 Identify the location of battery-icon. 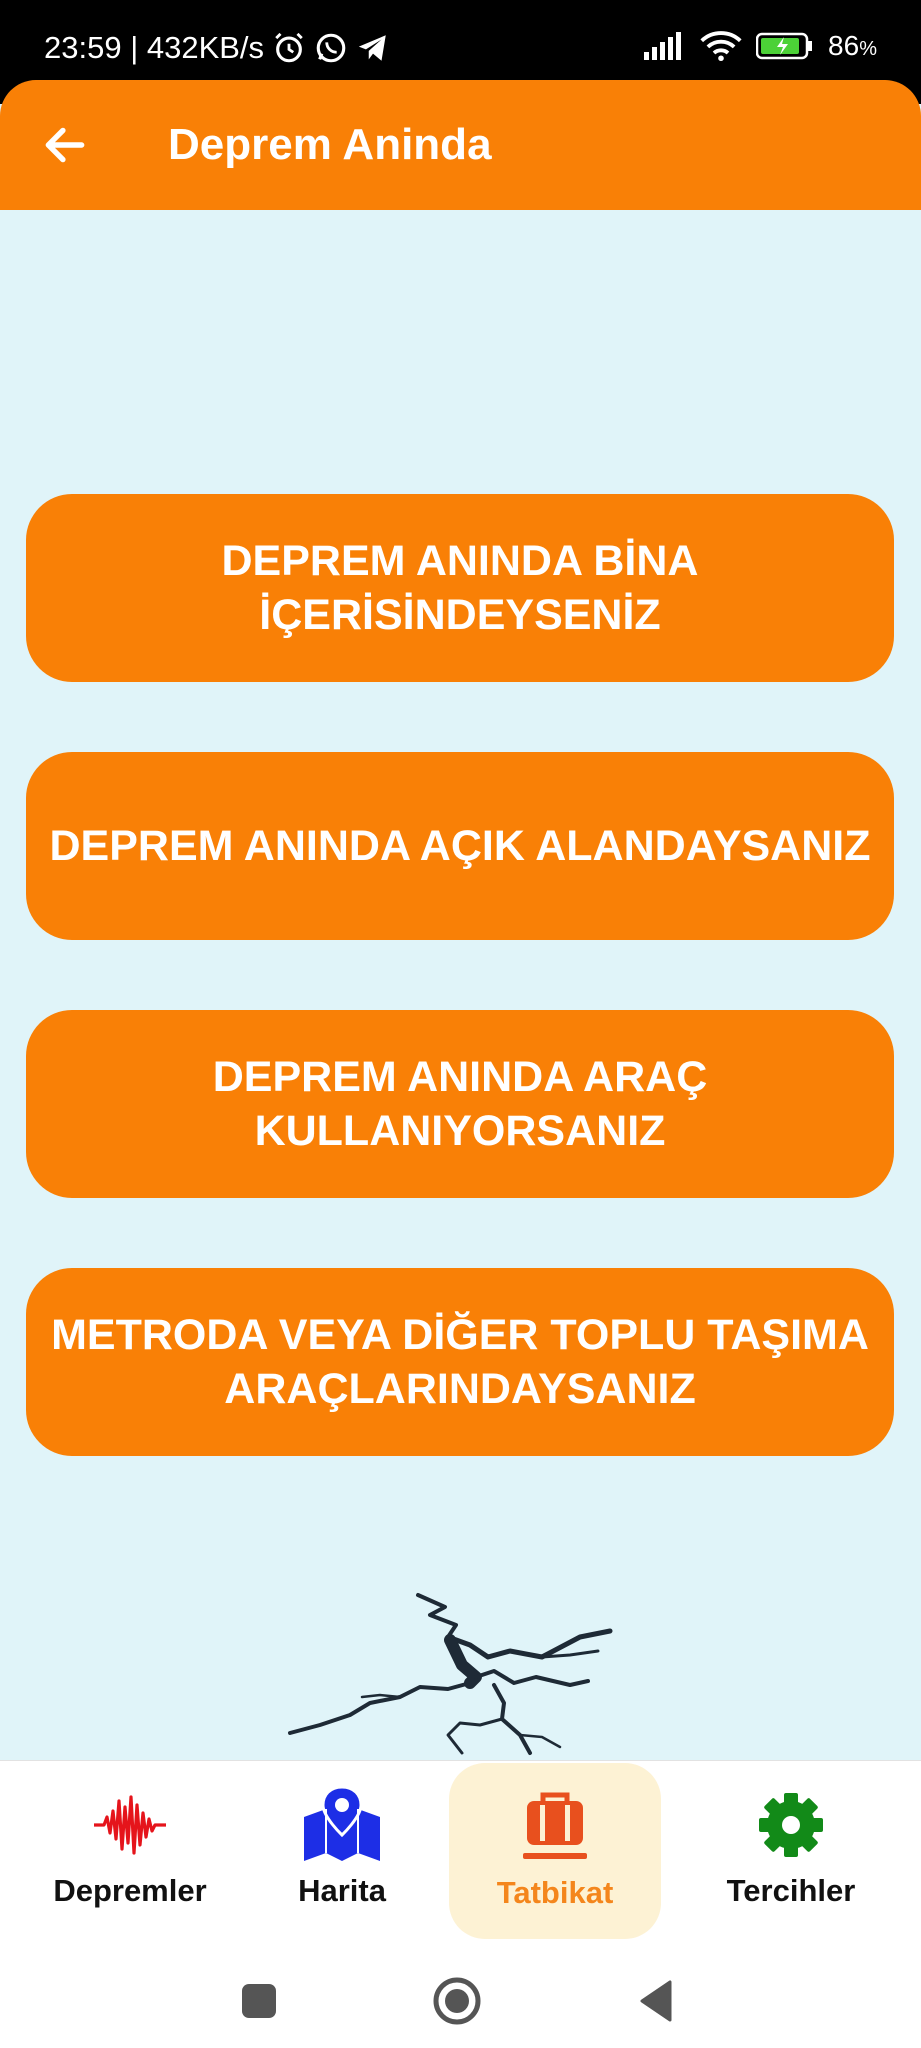
(784, 46).